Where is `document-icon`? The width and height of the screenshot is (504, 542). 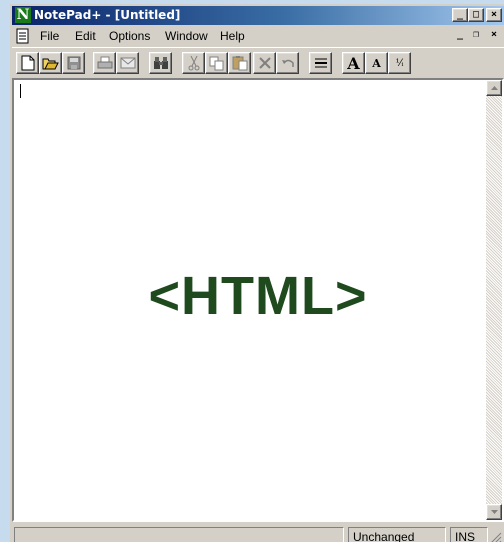 document-icon is located at coordinates (23, 36).